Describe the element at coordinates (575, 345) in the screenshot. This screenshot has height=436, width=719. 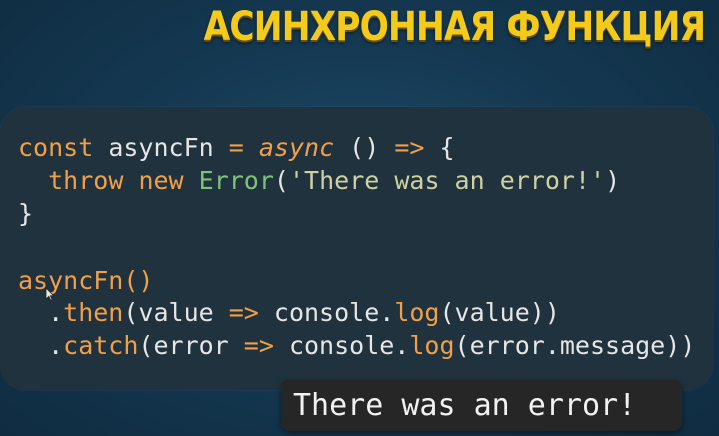
I see `log-args: (error.message))` at that location.